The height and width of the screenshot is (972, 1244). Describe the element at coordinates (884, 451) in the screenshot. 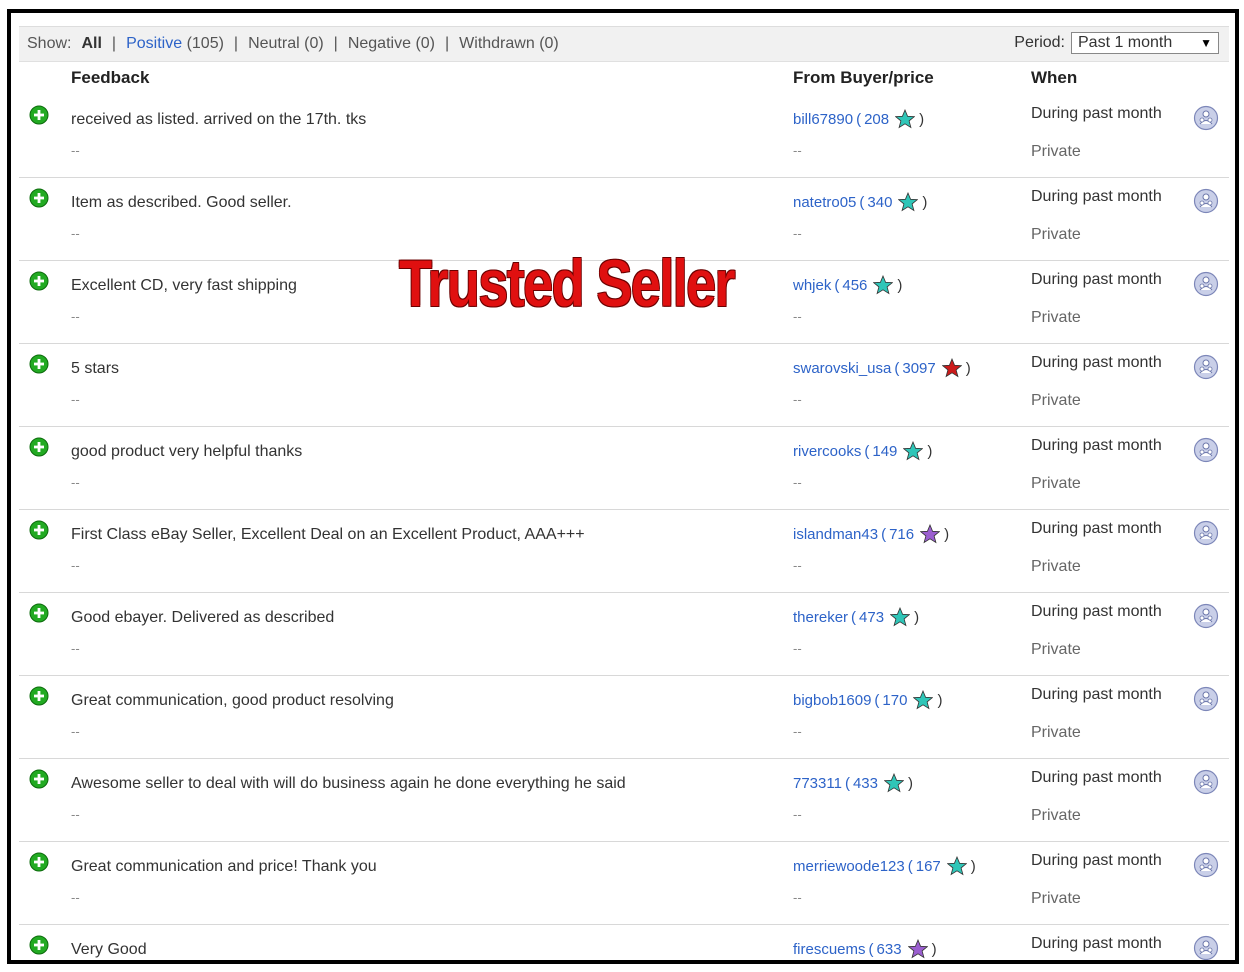

I see `buyer-feedback-score-link: 149` at that location.